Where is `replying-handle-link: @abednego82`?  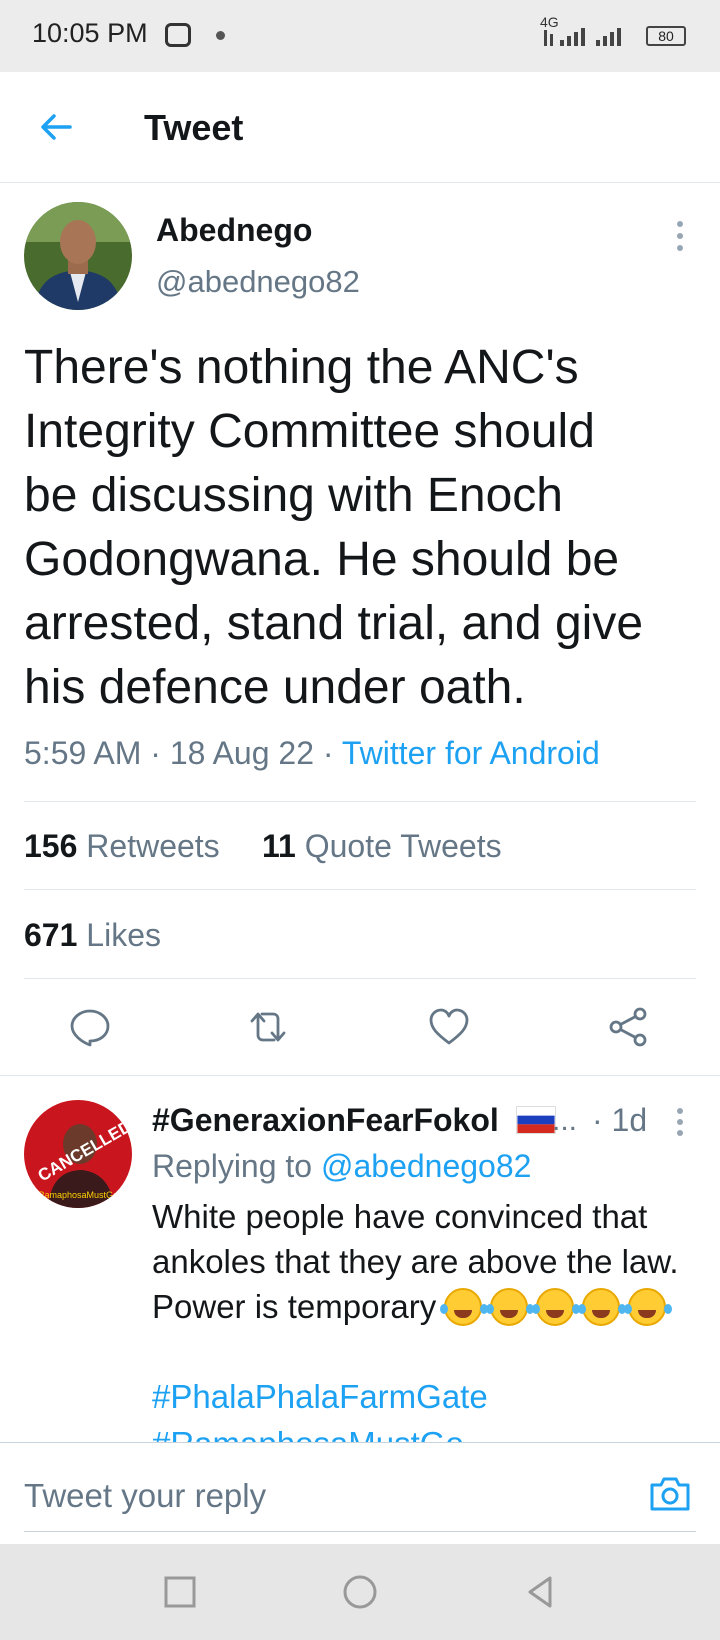
replying-handle-link: @abednego82 is located at coordinates (426, 1166).